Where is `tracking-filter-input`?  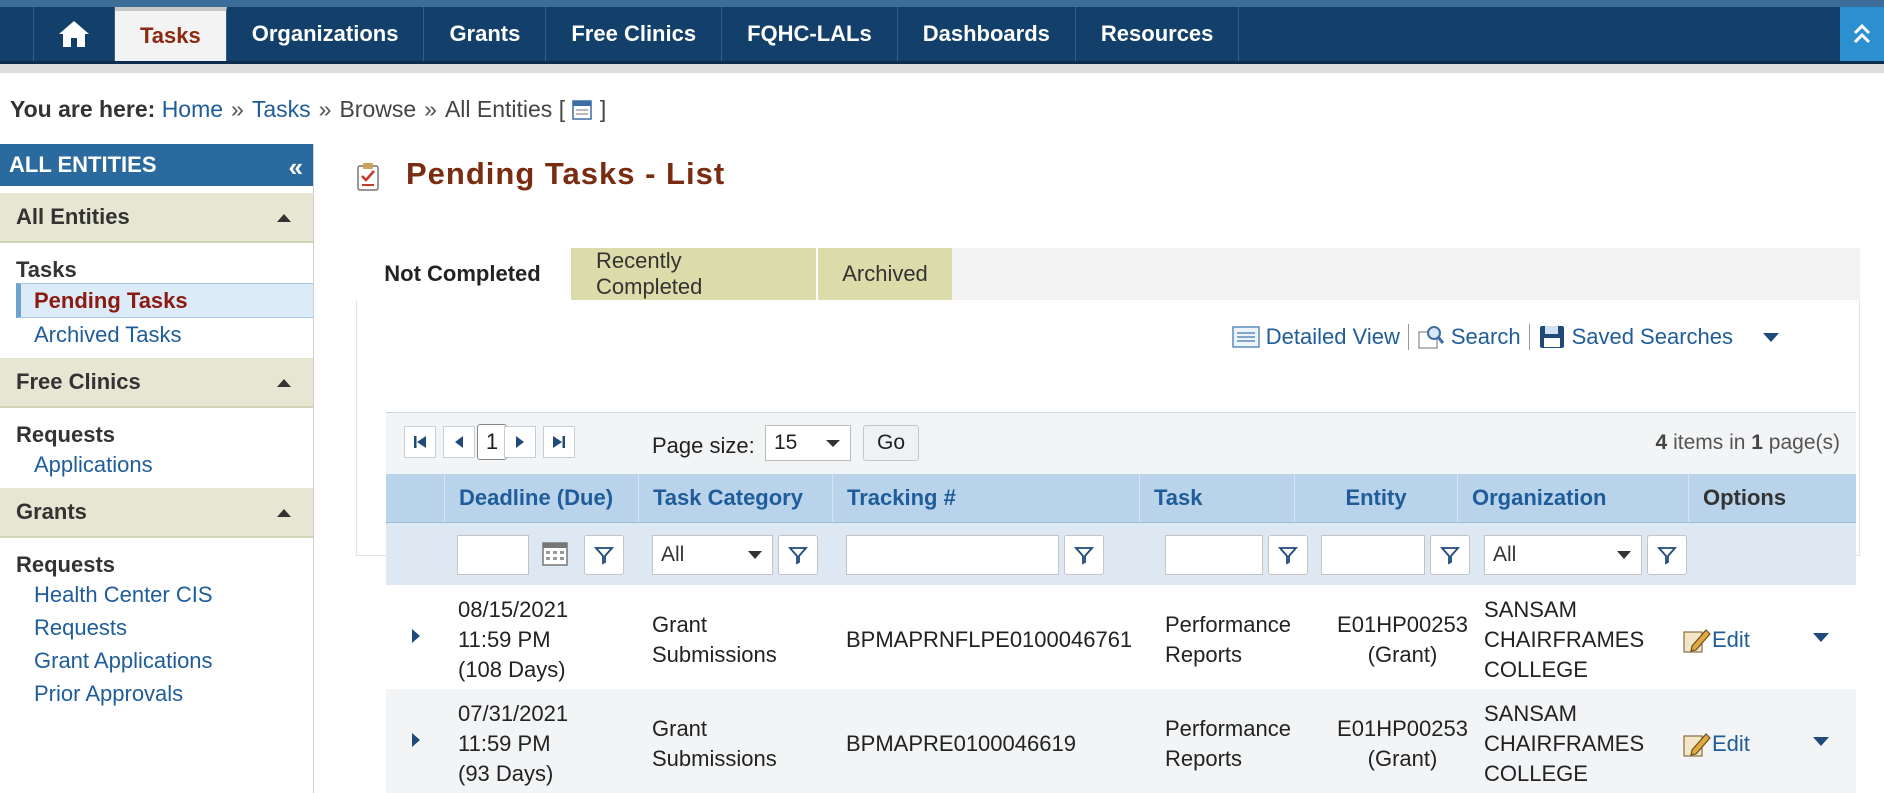
tracking-filter-input is located at coordinates (952, 555).